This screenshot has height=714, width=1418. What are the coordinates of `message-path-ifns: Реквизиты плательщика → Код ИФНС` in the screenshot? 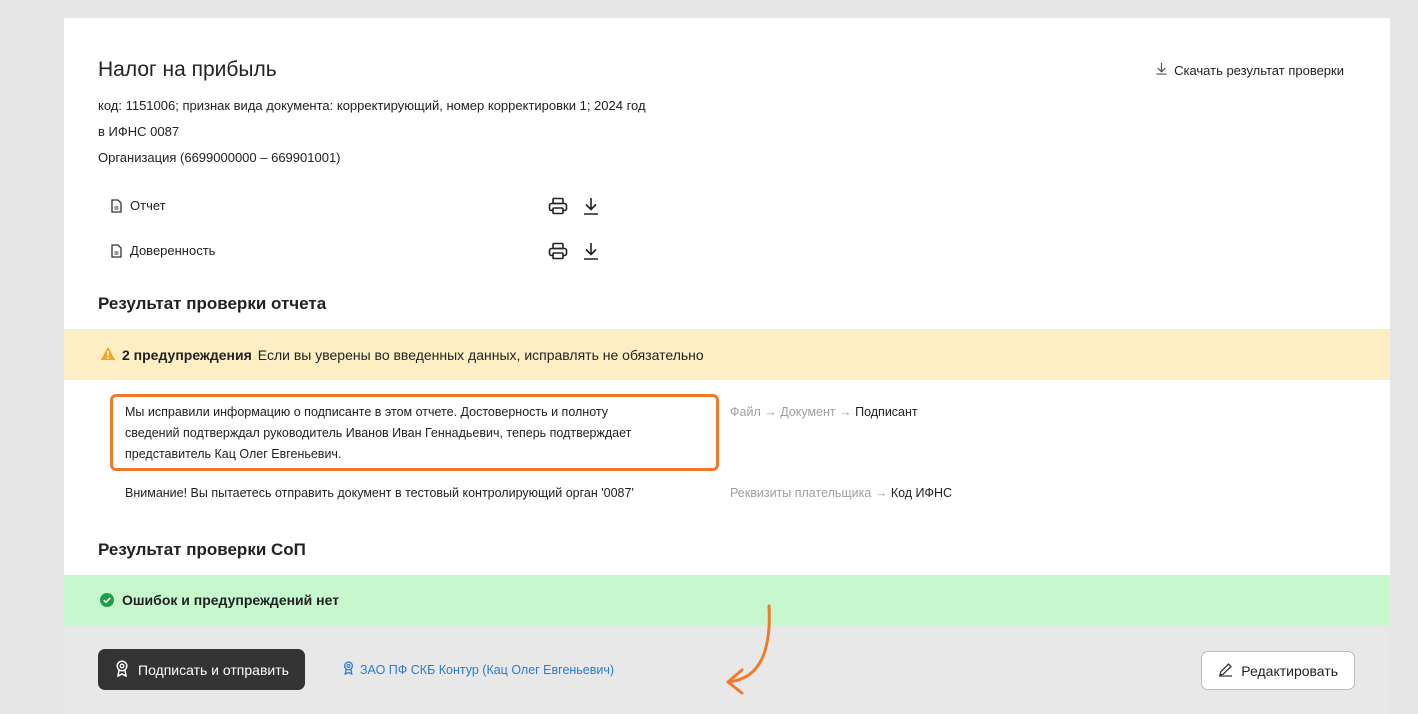 It's located at (841, 493).